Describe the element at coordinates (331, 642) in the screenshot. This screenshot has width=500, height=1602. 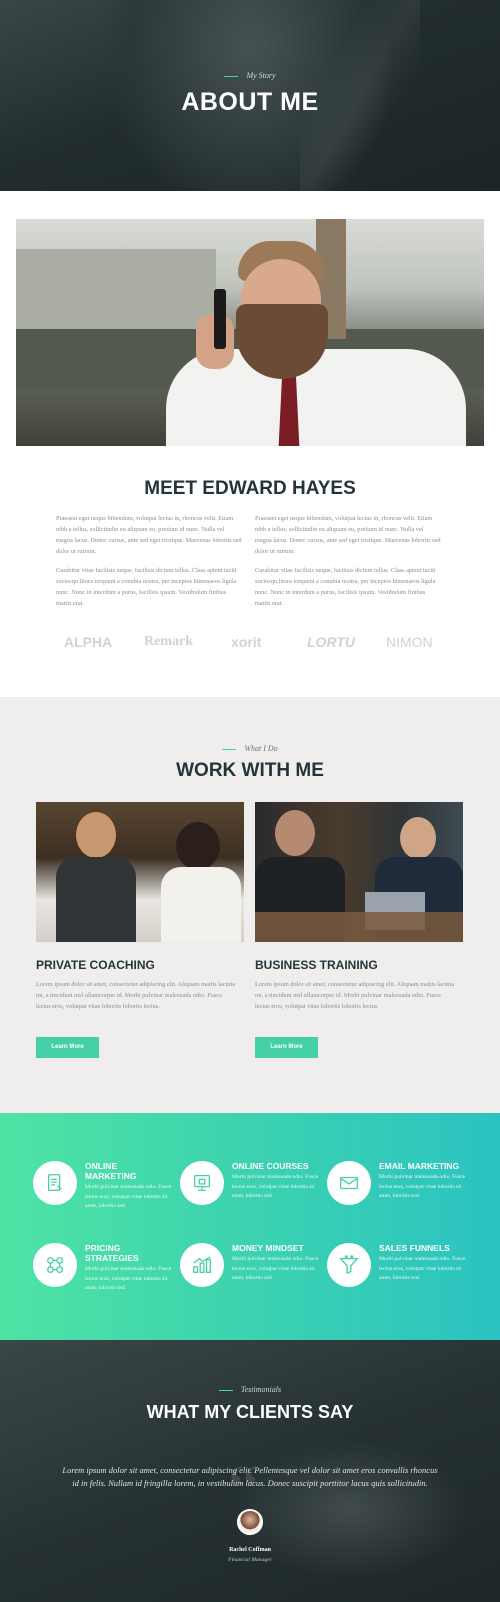
I see `logo-lortu: LORTU` at that location.